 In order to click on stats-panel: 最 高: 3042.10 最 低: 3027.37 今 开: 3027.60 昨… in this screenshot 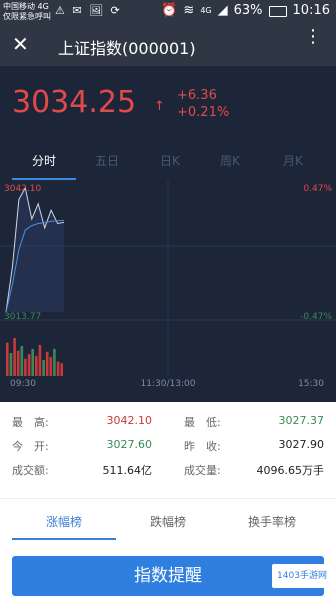, I will do `click(168, 446)`.